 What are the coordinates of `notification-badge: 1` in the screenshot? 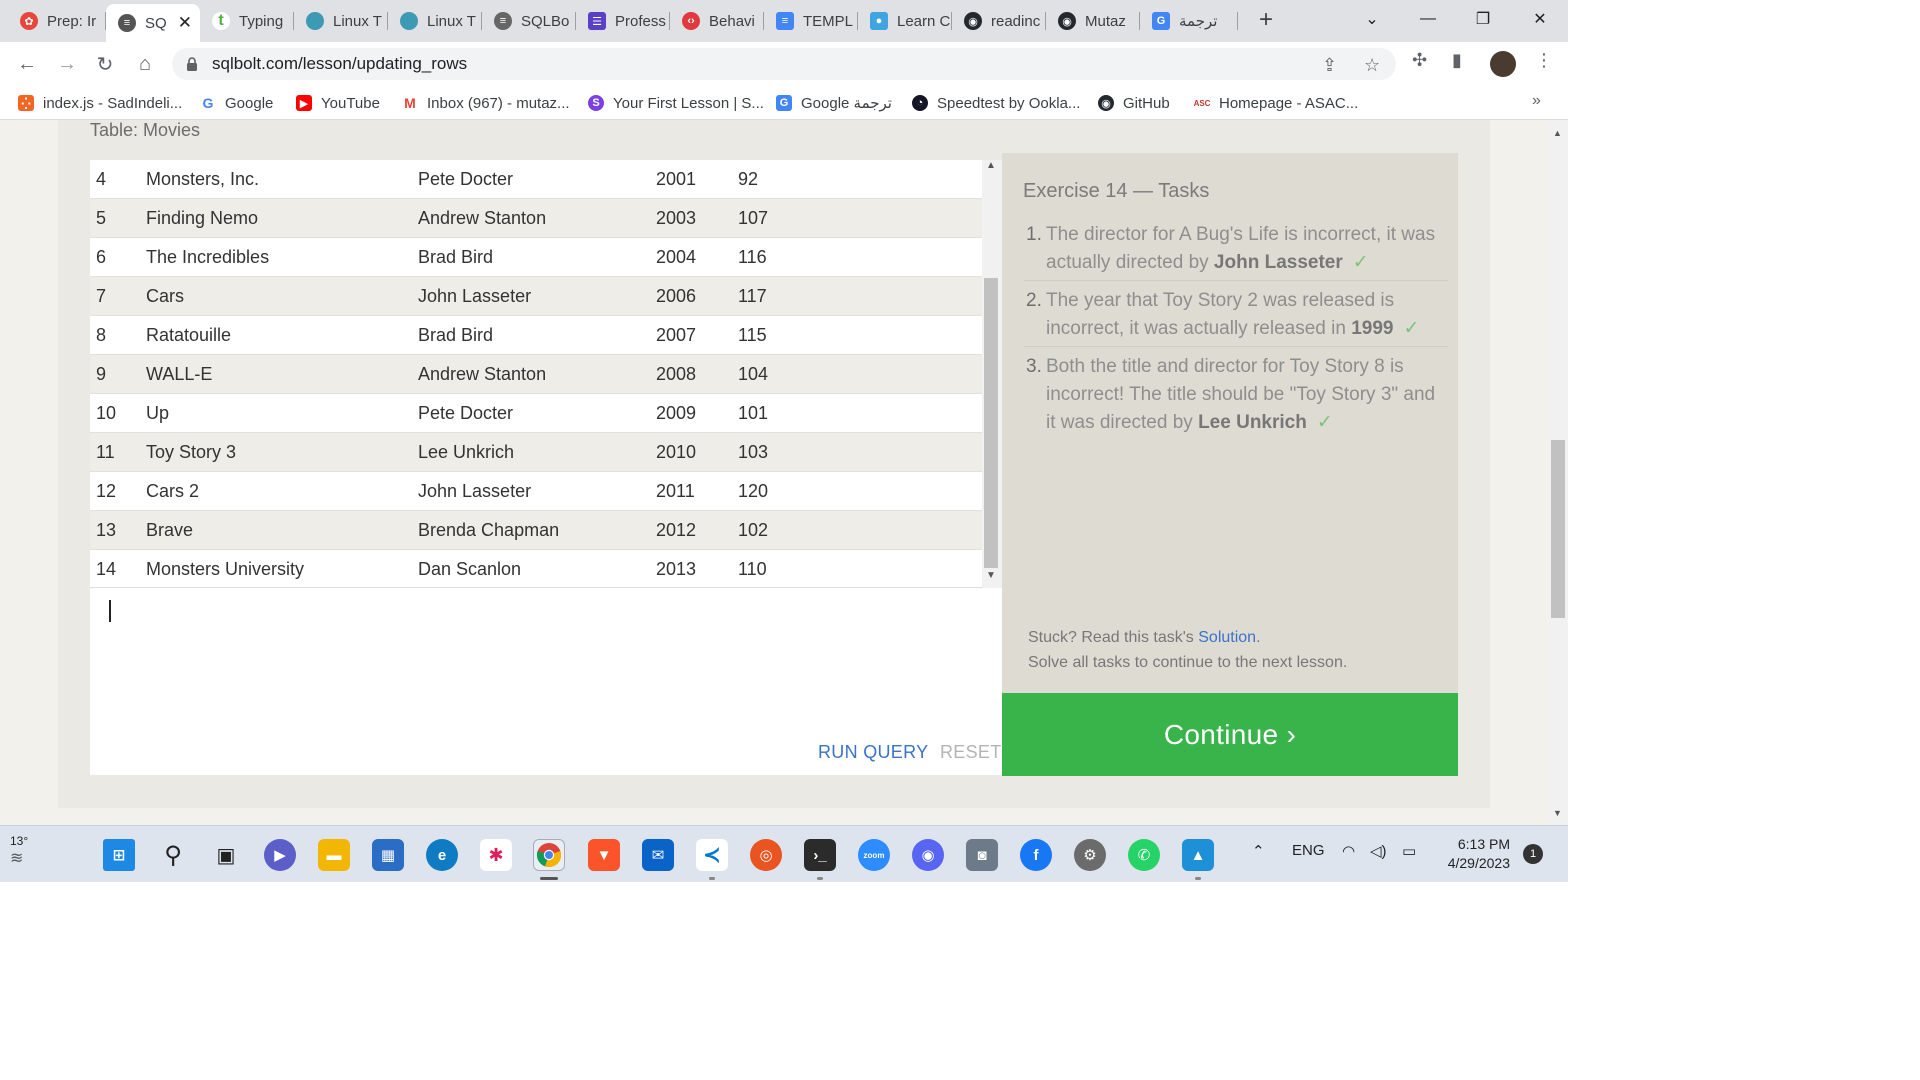 It's located at (1533, 854).